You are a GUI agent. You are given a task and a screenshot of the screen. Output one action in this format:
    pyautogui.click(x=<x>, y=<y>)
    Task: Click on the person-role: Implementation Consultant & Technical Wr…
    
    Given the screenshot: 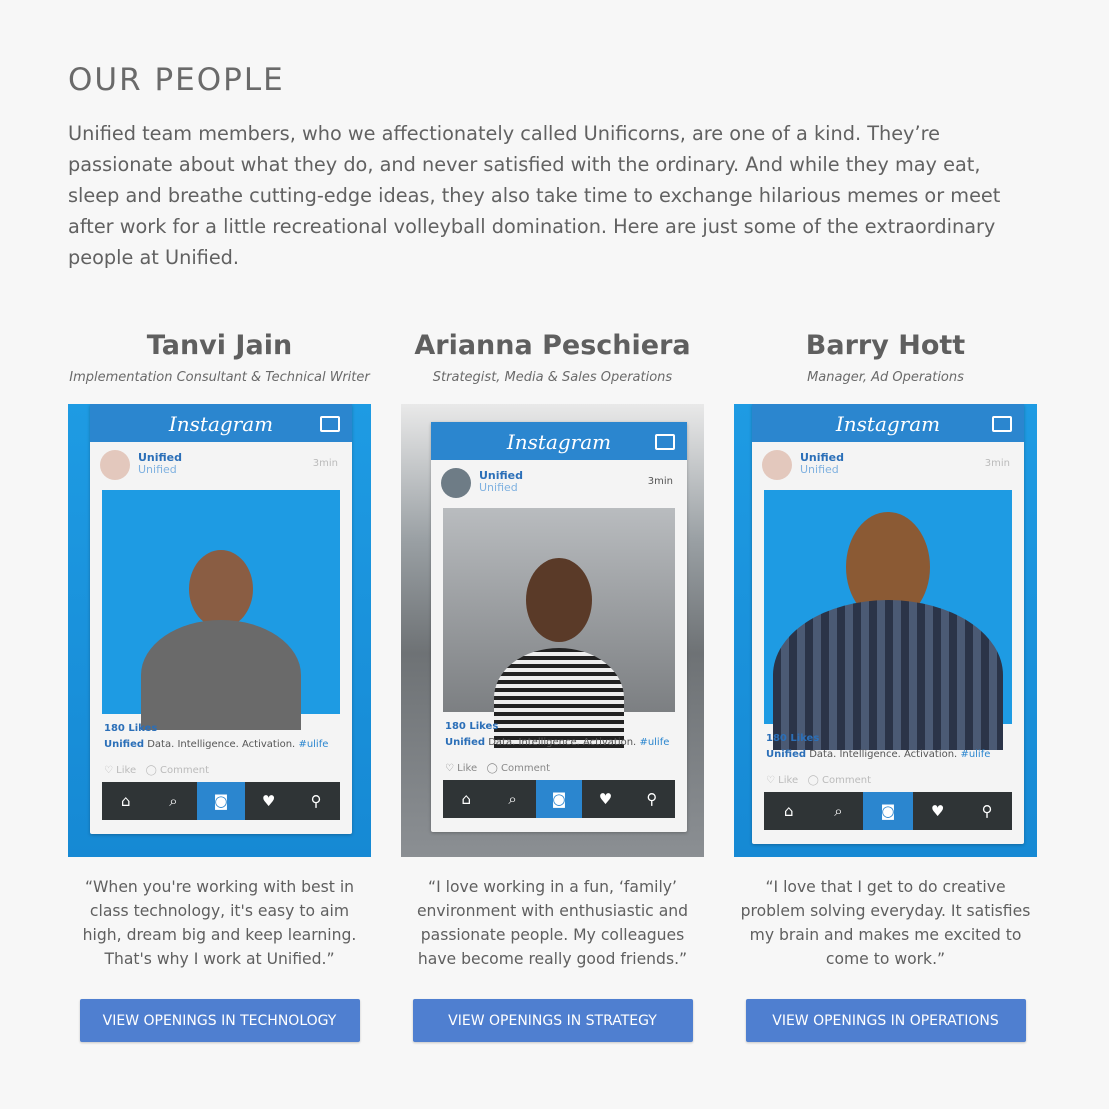 What is the action you would take?
    pyautogui.click(x=219, y=377)
    